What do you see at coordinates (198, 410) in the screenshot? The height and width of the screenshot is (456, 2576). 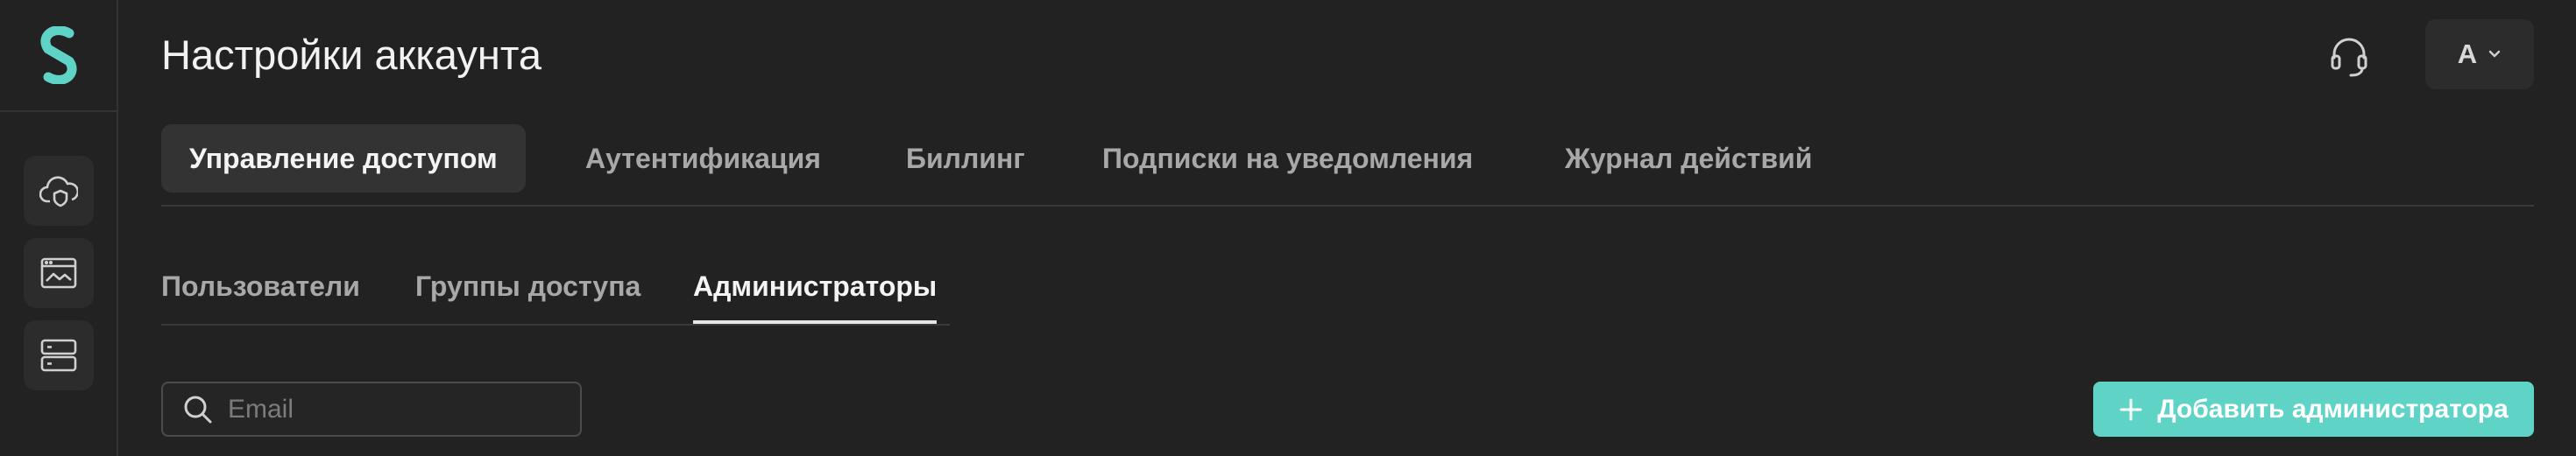 I see `search-icon` at bounding box center [198, 410].